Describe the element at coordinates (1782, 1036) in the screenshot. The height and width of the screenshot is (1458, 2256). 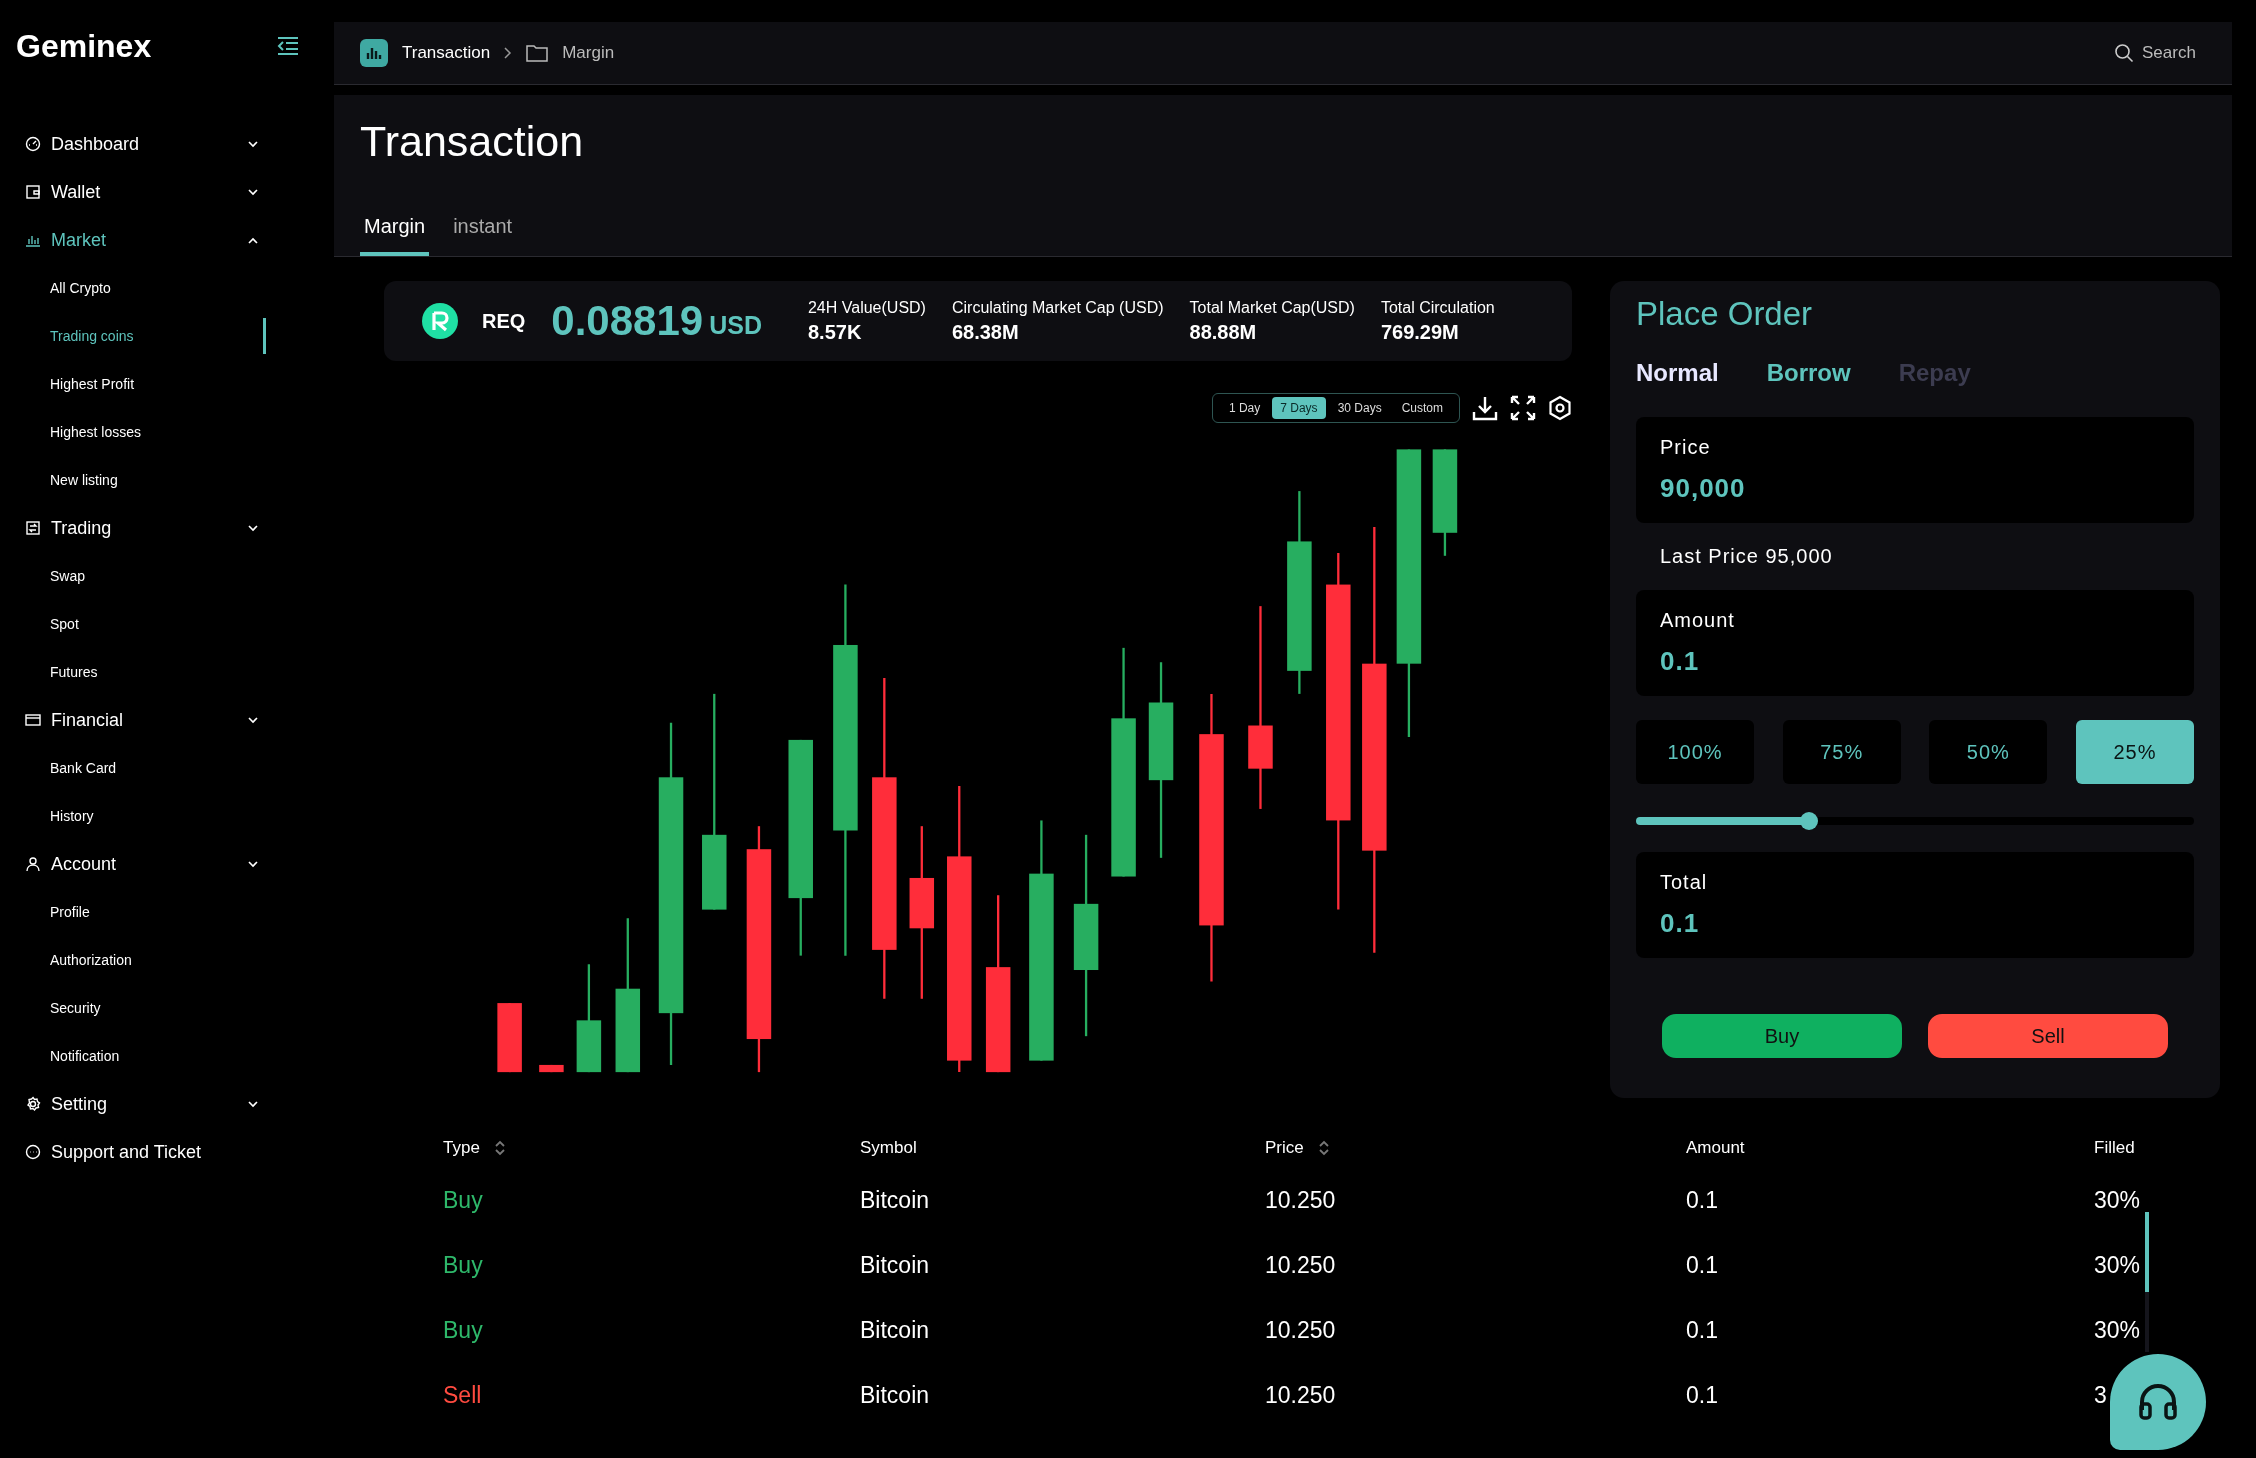
I see `buy-button: Buy` at that location.